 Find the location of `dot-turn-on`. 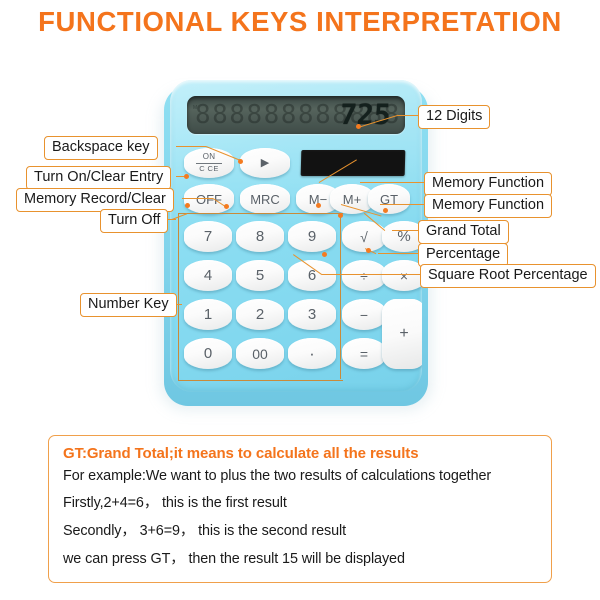

dot-turn-on is located at coordinates (186, 176).